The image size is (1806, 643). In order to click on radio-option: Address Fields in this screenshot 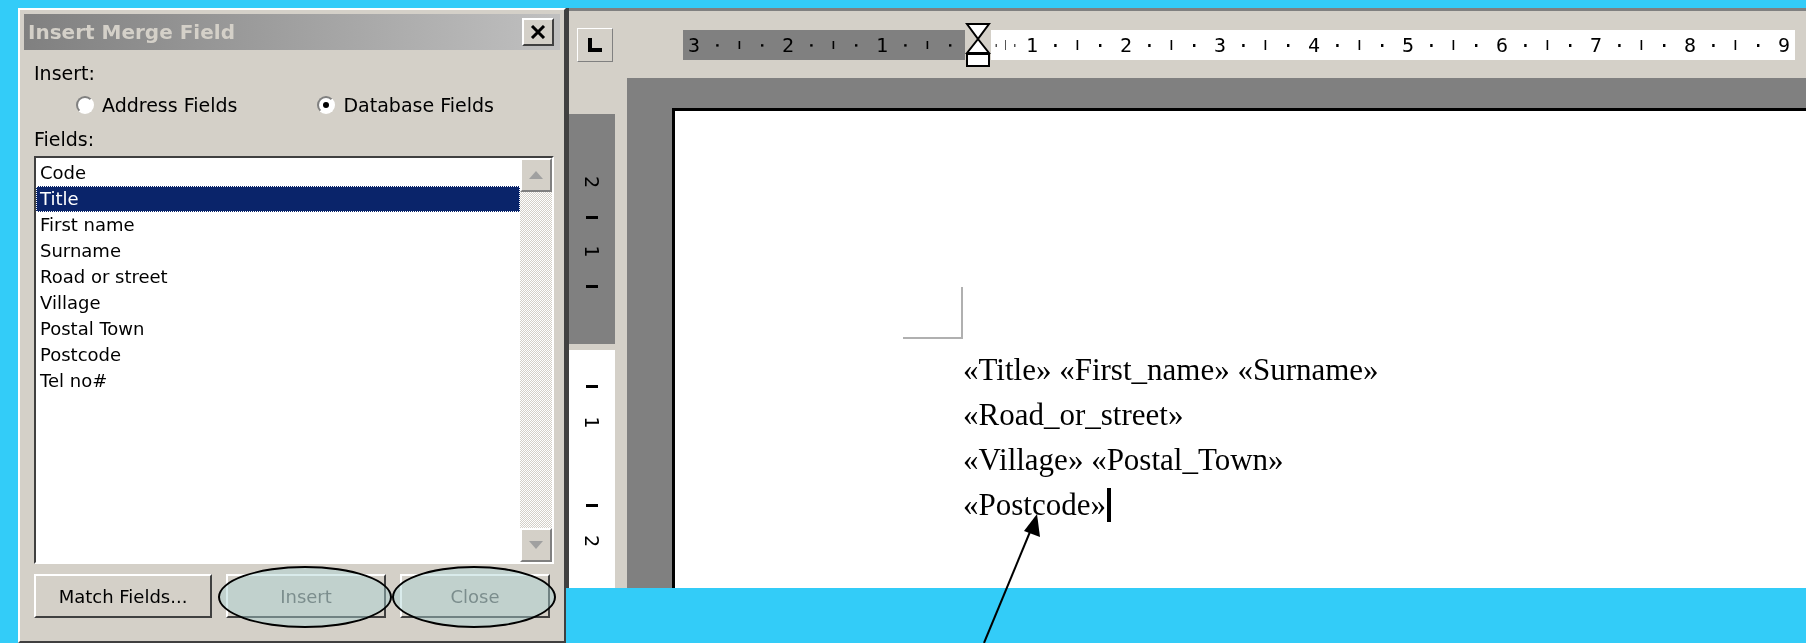, I will do `click(157, 105)`.